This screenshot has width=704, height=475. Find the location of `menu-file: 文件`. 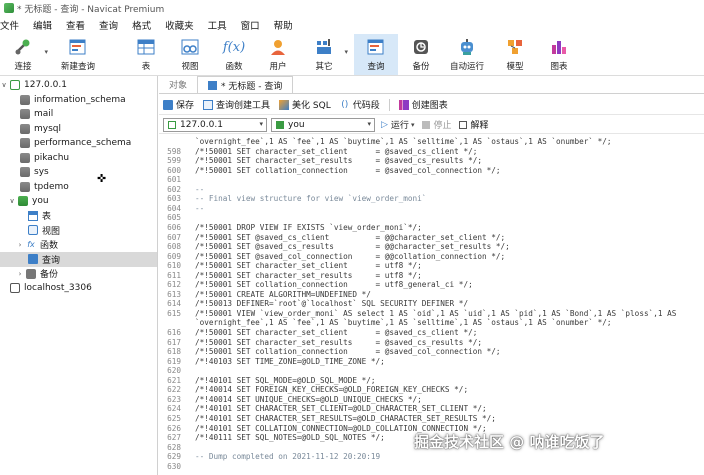

menu-file: 文件 is located at coordinates (12, 25).